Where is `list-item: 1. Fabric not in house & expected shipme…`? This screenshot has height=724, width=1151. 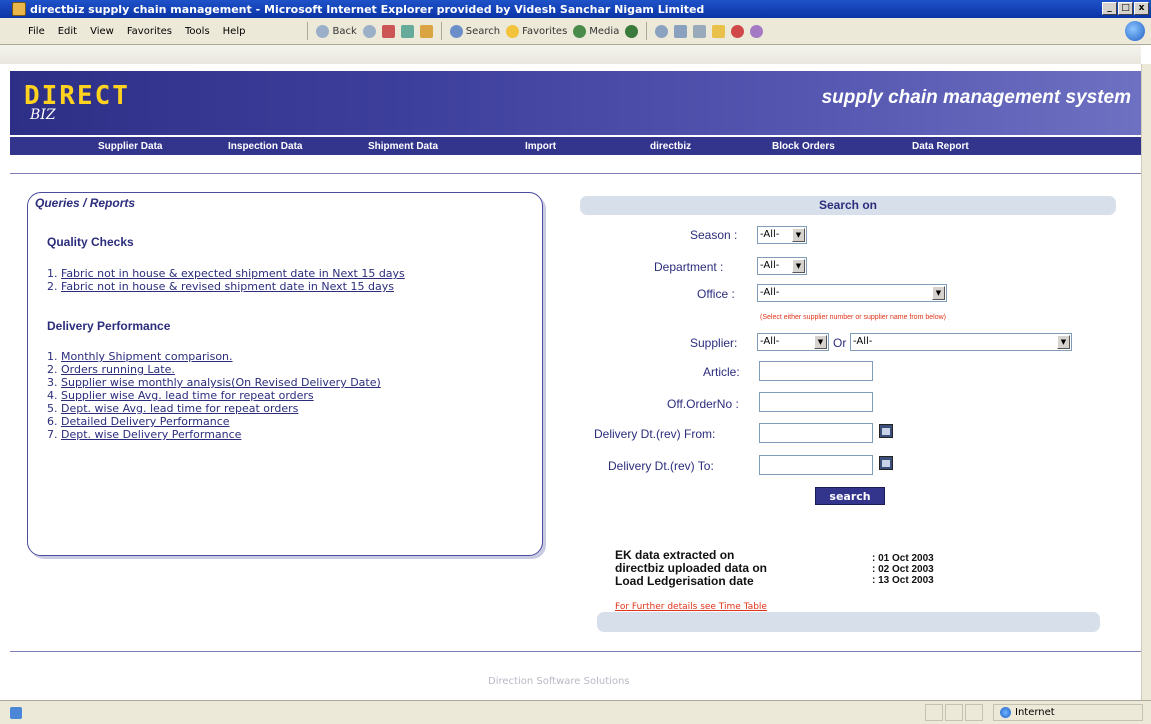
list-item: 1. Fabric not in house & expected shipme… is located at coordinates (226, 273).